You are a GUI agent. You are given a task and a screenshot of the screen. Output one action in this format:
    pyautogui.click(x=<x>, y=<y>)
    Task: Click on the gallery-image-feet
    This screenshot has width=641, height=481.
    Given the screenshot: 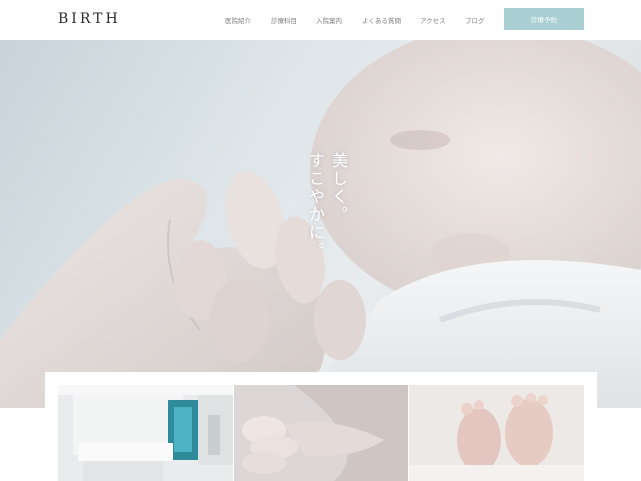 What is the action you would take?
    pyautogui.click(x=496, y=433)
    